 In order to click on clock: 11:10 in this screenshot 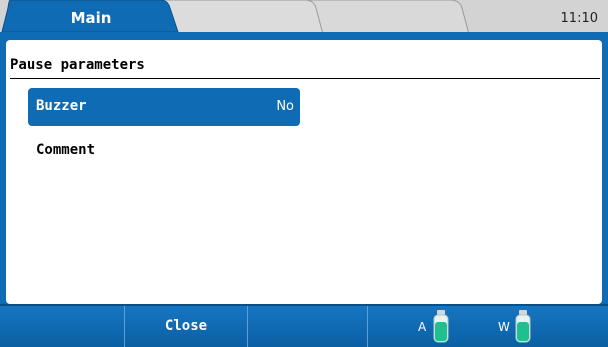, I will do `click(579, 18)`.